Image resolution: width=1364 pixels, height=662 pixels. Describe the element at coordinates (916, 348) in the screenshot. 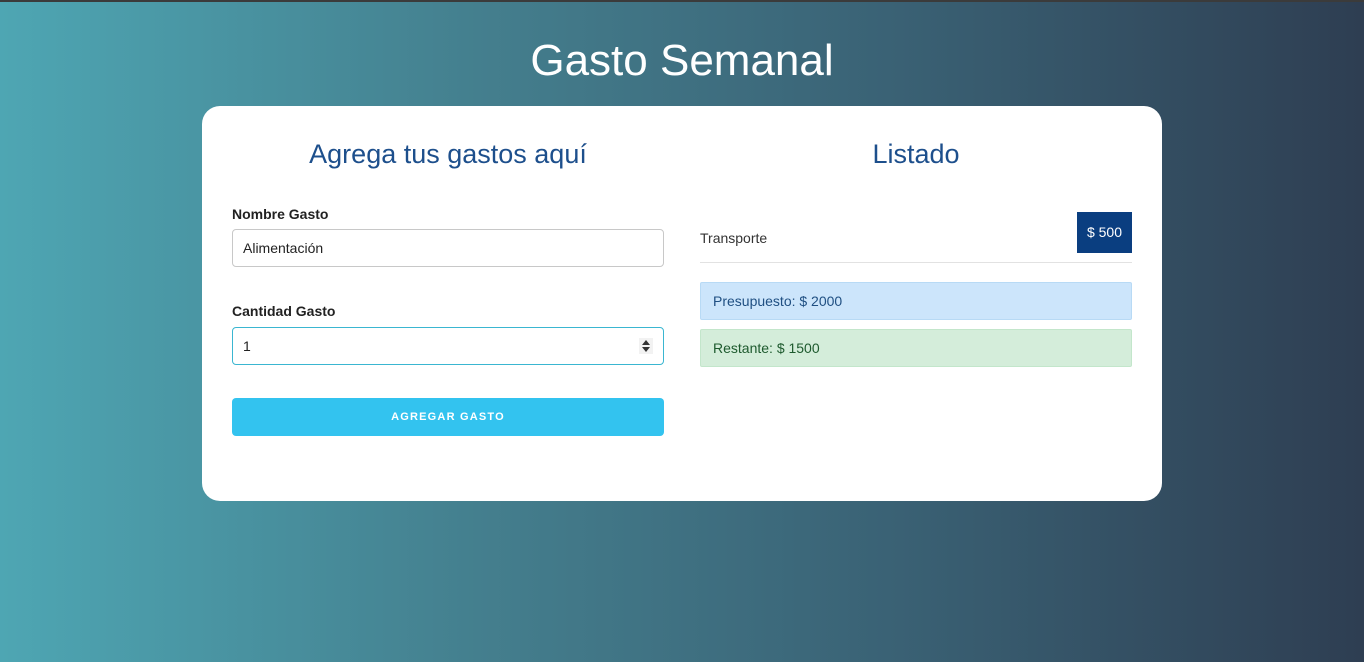

I see `remaining-alert: Restante: $ 1500` at that location.